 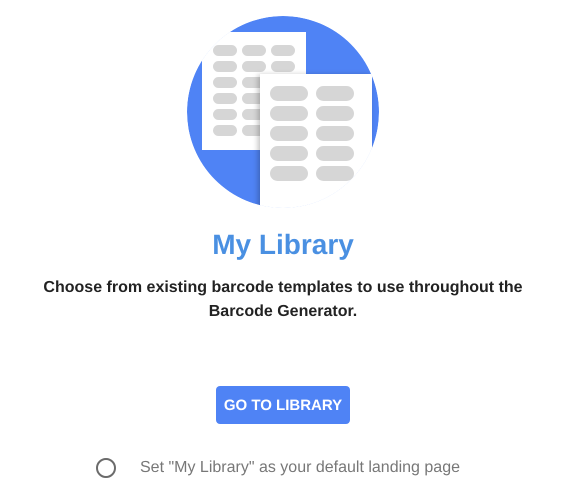 I want to click on page-title: My Library, so click(x=283, y=245).